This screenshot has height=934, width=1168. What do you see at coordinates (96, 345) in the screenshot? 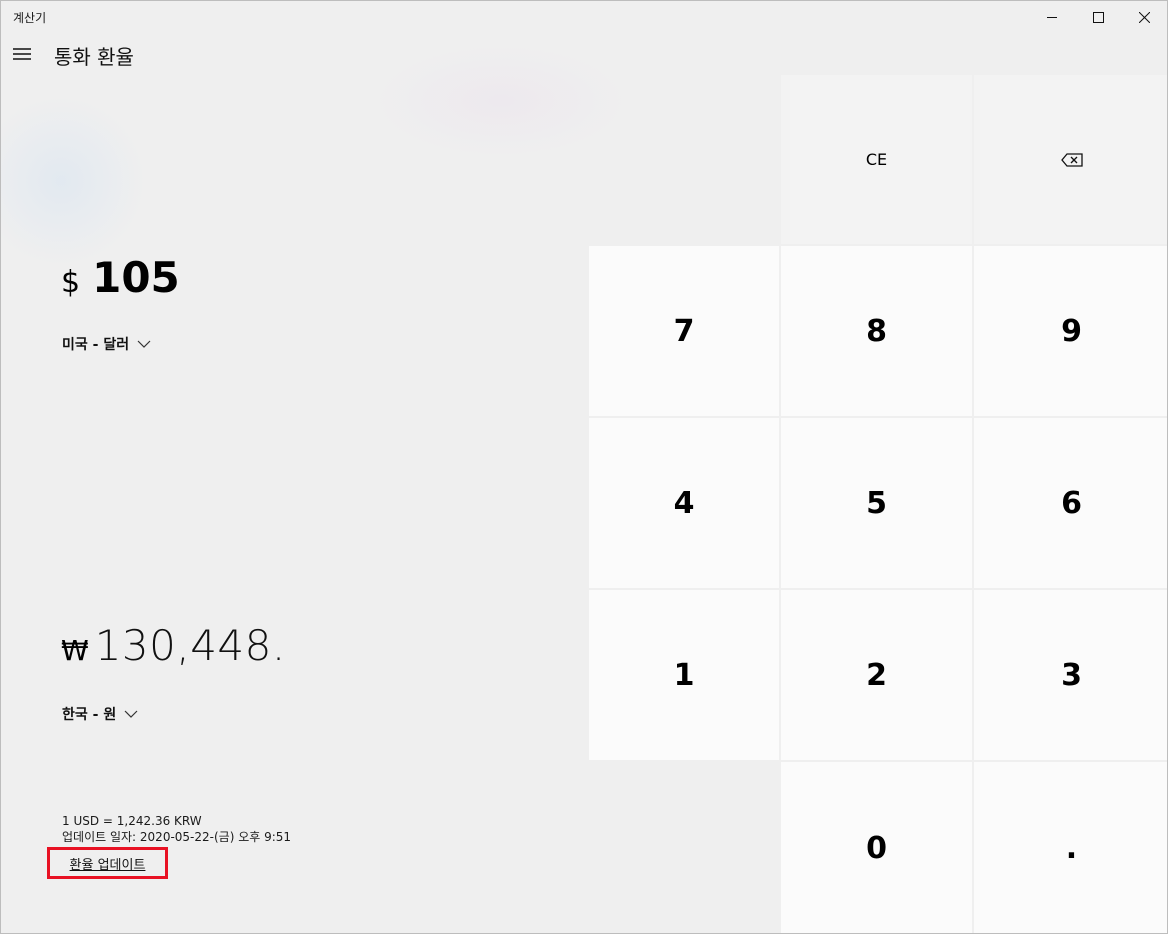
I see `from-currency-label: 미국 - 달러` at bounding box center [96, 345].